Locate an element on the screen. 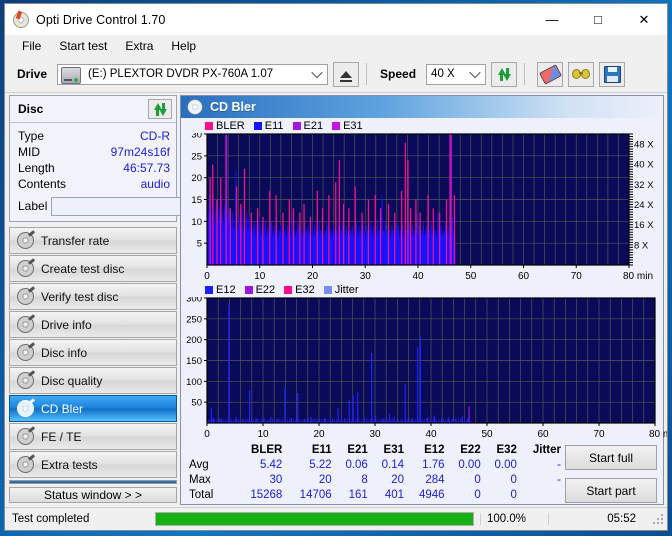 This screenshot has height=536, width=672. sidebar-item-create-test-disc: Create test disc is located at coordinates (93, 268).